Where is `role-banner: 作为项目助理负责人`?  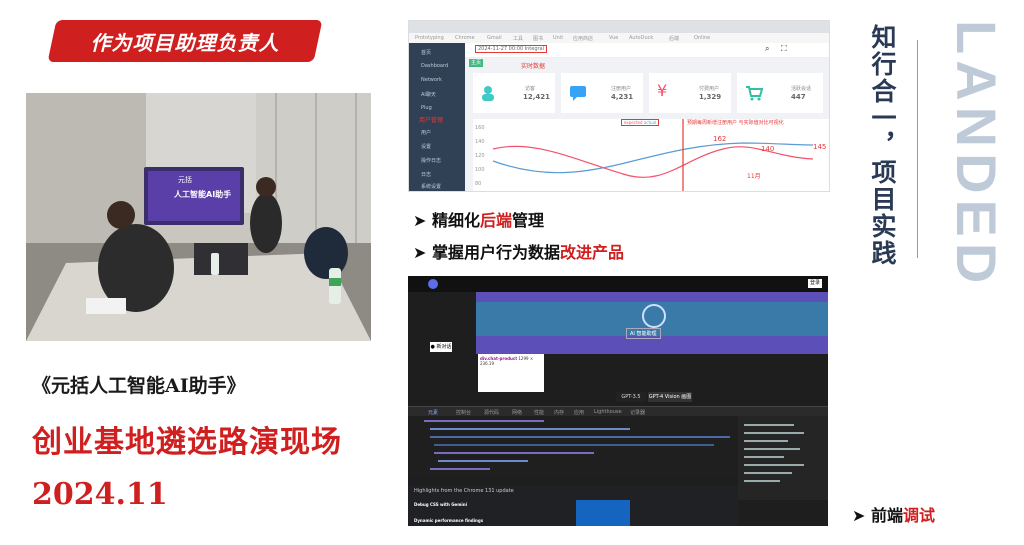
role-banner: 作为项目助理负责人 is located at coordinates (185, 41).